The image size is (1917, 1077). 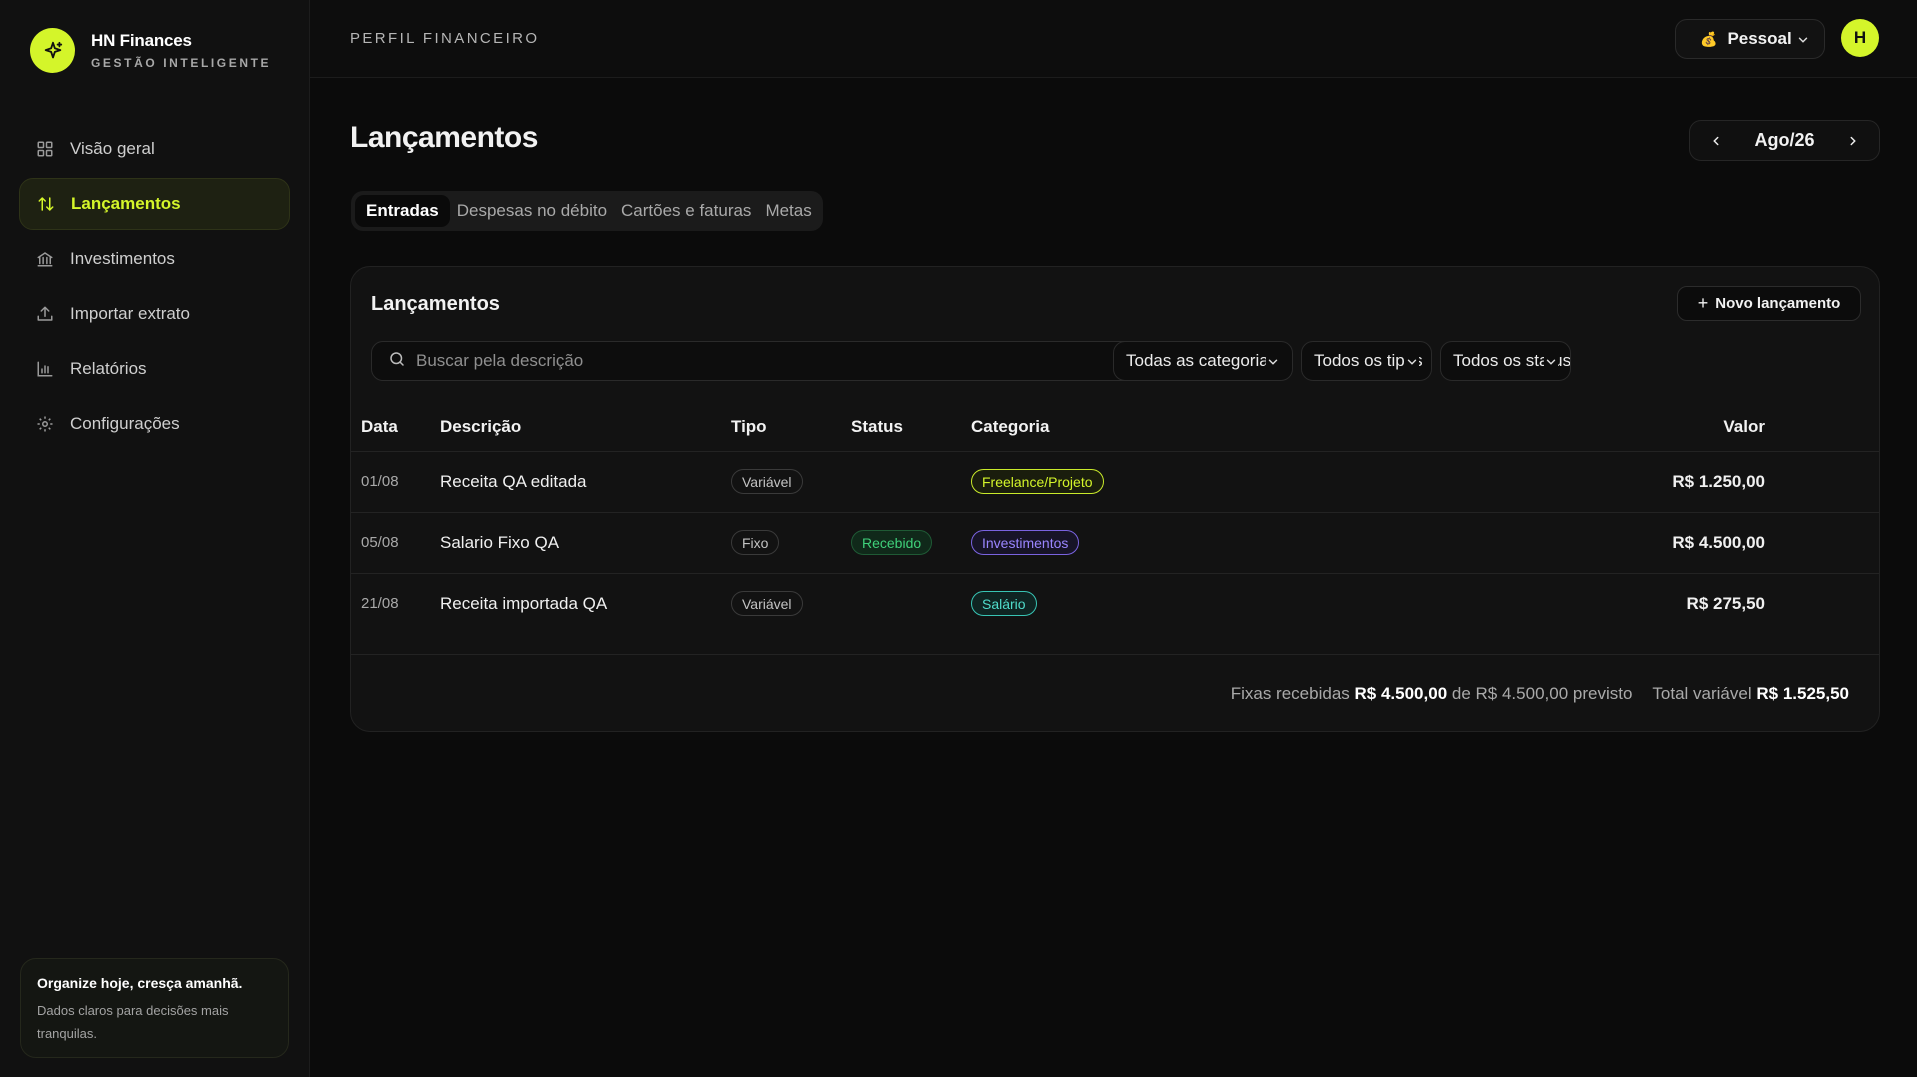 What do you see at coordinates (1718, 481) in the screenshot?
I see `row-value: R$ 1.250,00` at bounding box center [1718, 481].